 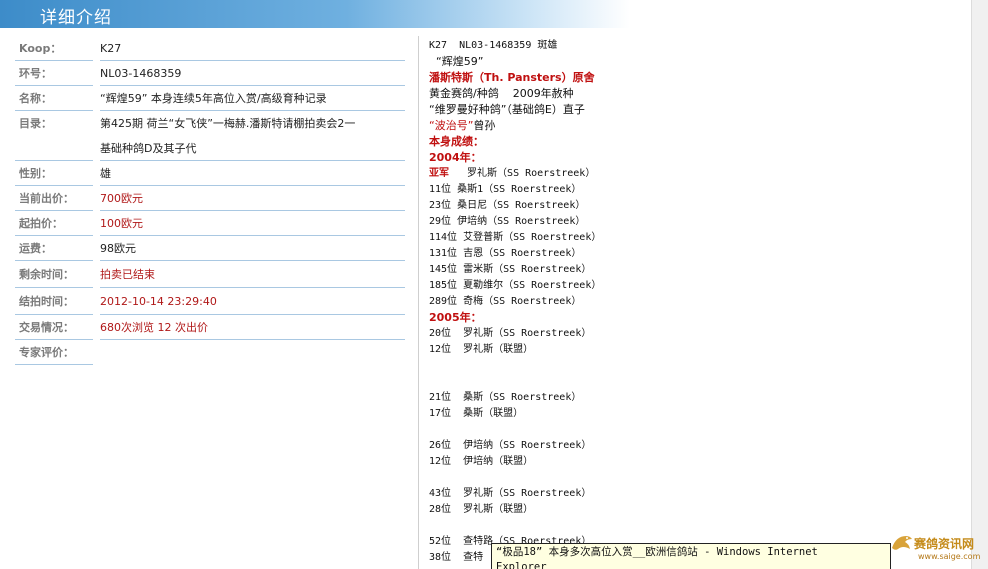 I want to click on result-2004-row: 亚军 罗礼斯（SS Roerstreek）, so click(x=639, y=174).